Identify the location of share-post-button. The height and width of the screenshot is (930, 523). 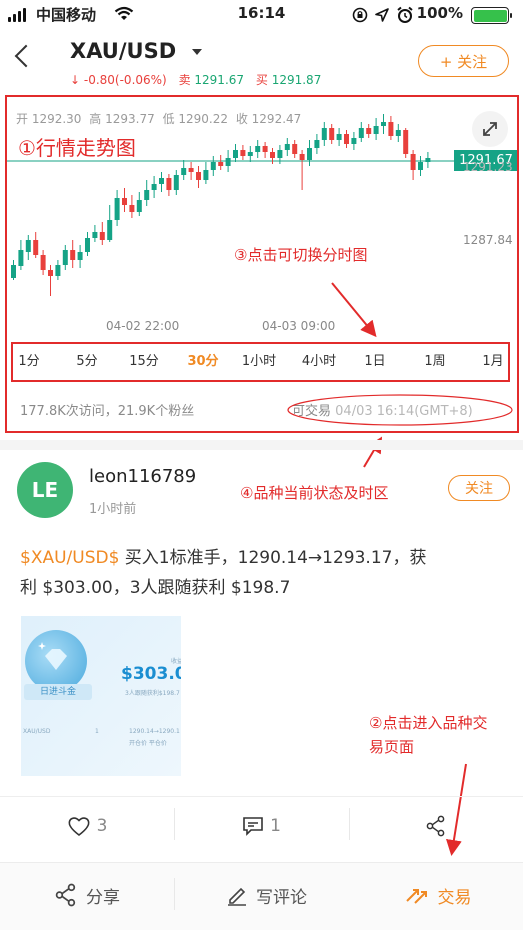
(436, 826).